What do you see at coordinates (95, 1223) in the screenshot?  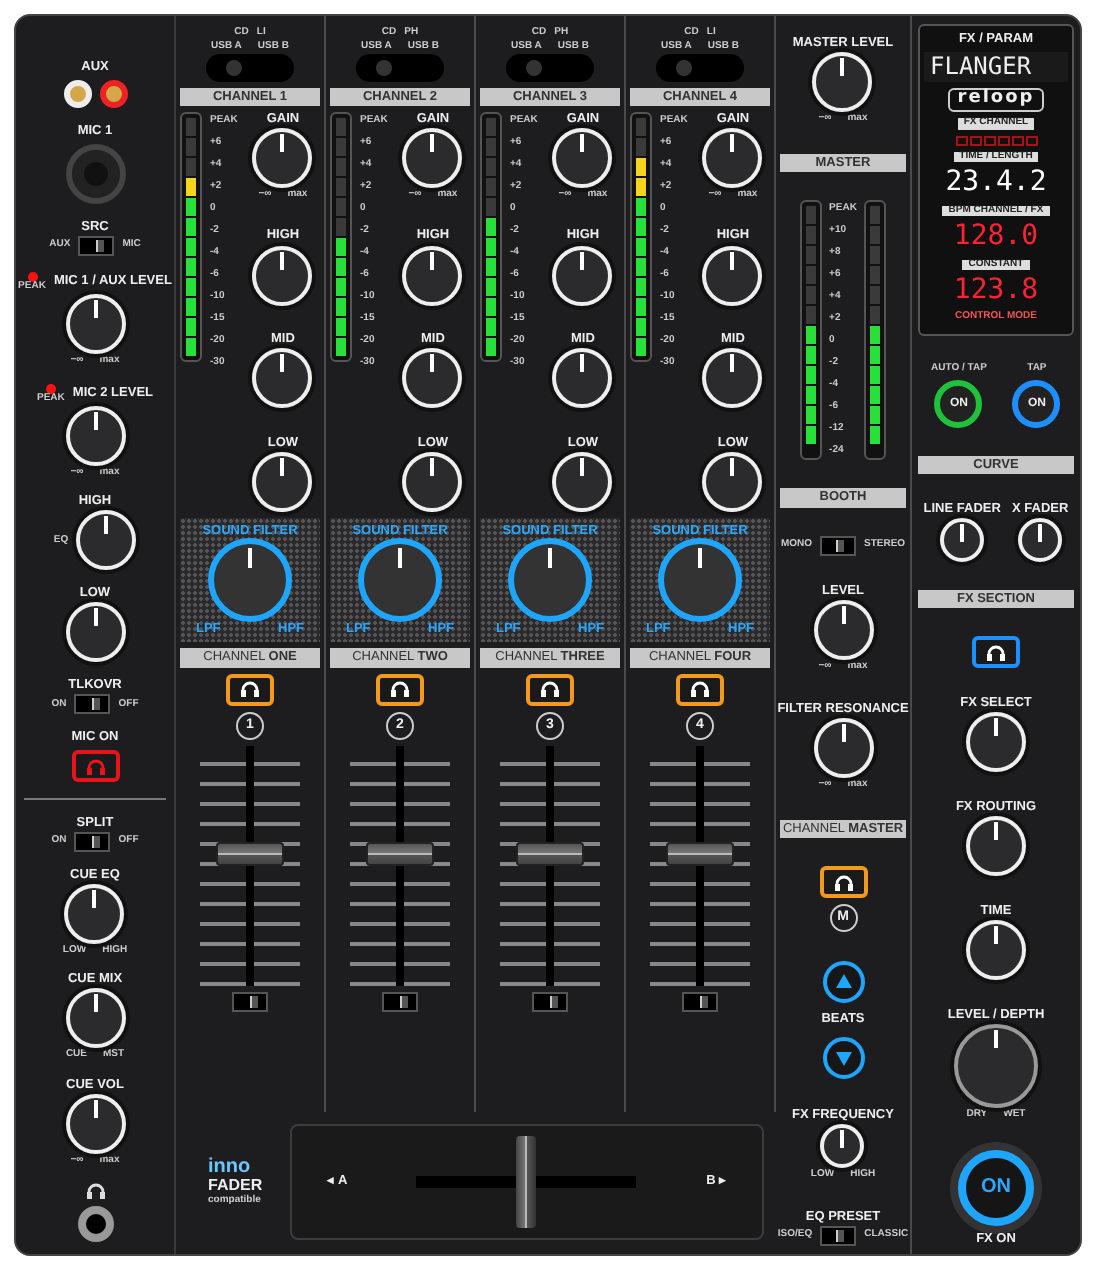 I see `headphone-jack-icon` at bounding box center [95, 1223].